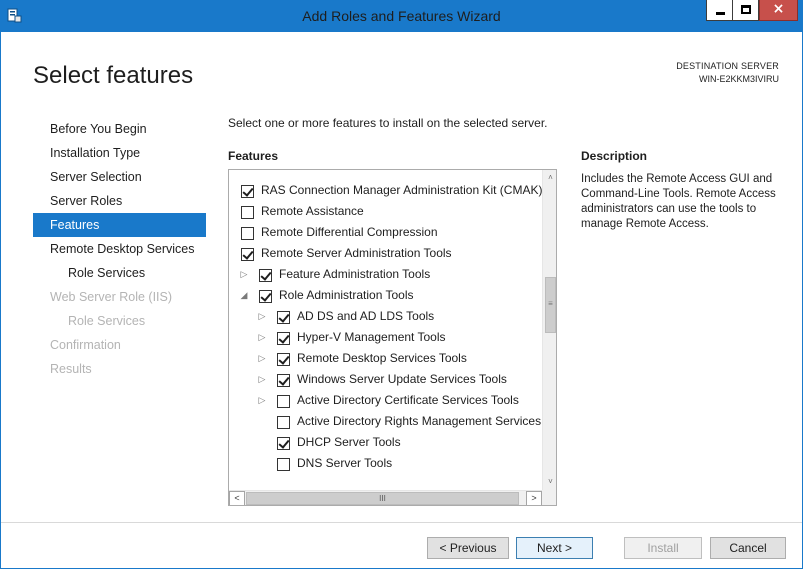  I want to click on feature-label: Hyper-V Management Tools, so click(371, 337).